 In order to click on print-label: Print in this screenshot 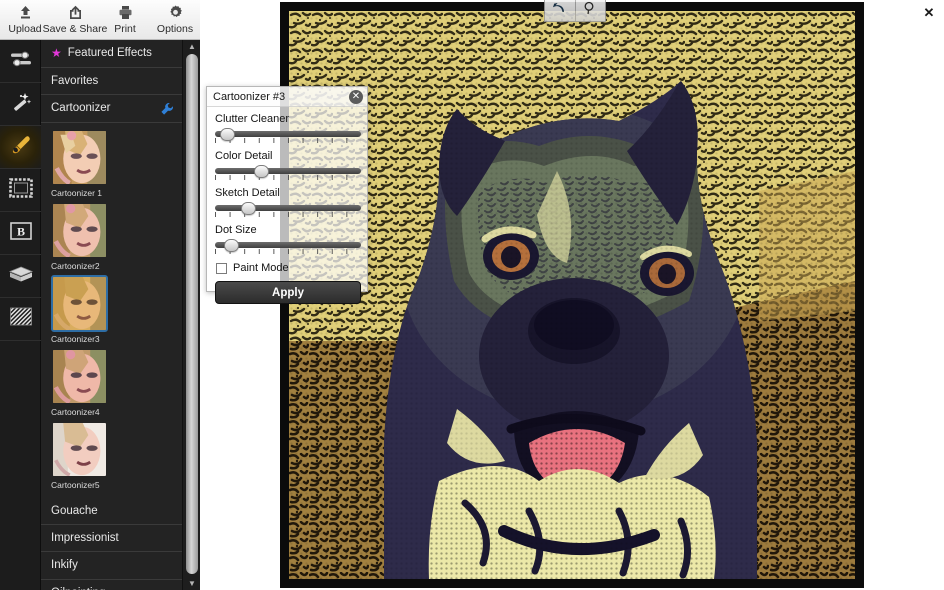, I will do `click(125, 29)`.